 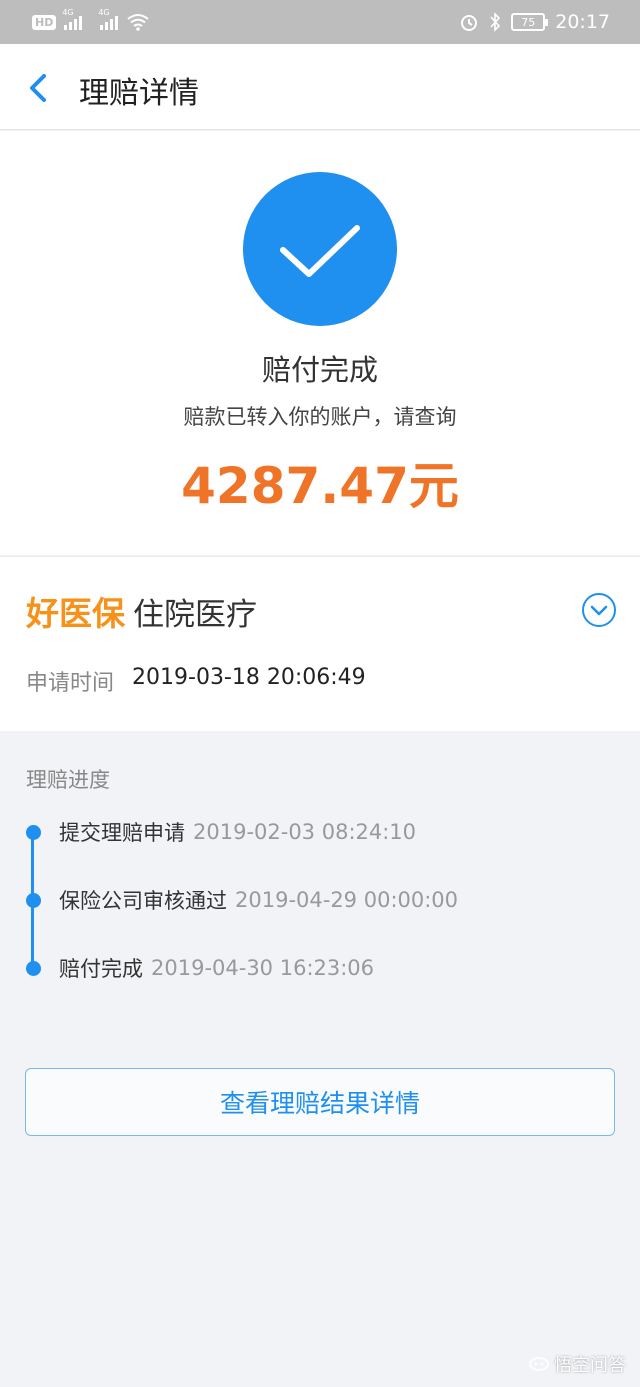 I want to click on timeline-step: 保险公司审核通过 2019-04-29 00:00:00, so click(x=242, y=900).